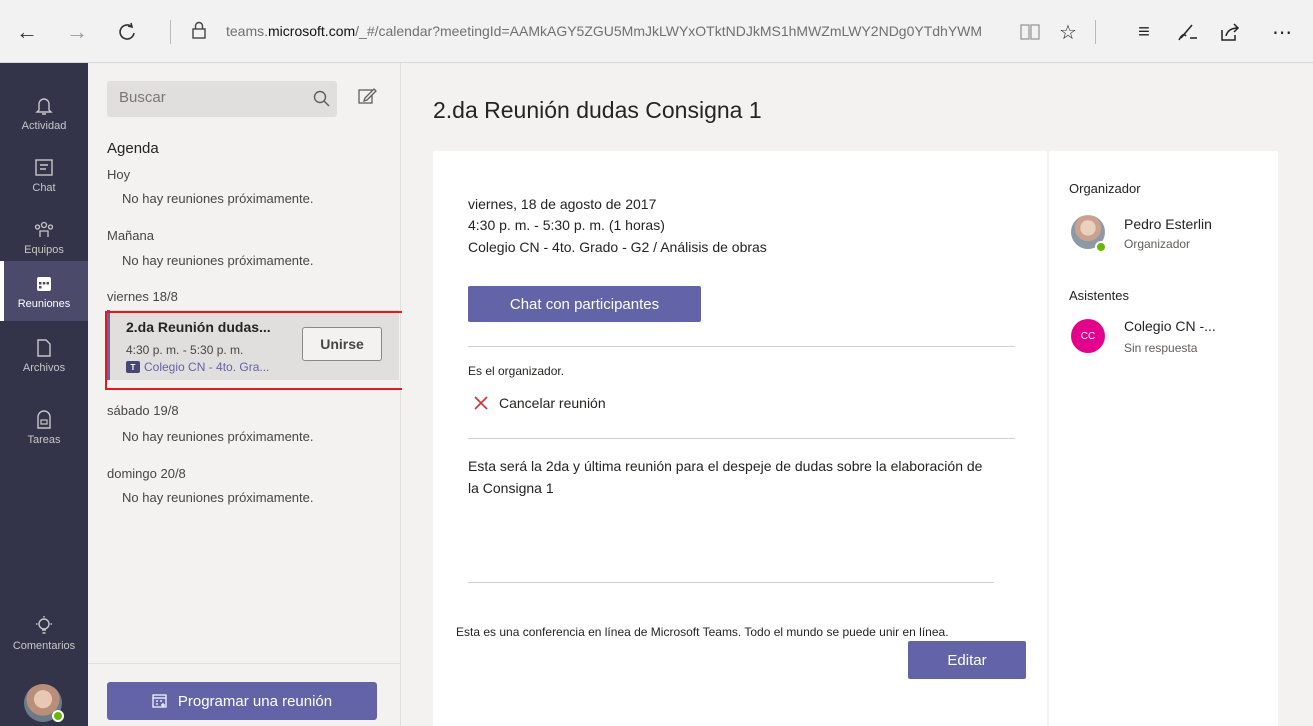  What do you see at coordinates (566, 225) in the screenshot?
I see `meeting-time: 4:30 p. m. - 5:30 p. m. (1 horas)` at bounding box center [566, 225].